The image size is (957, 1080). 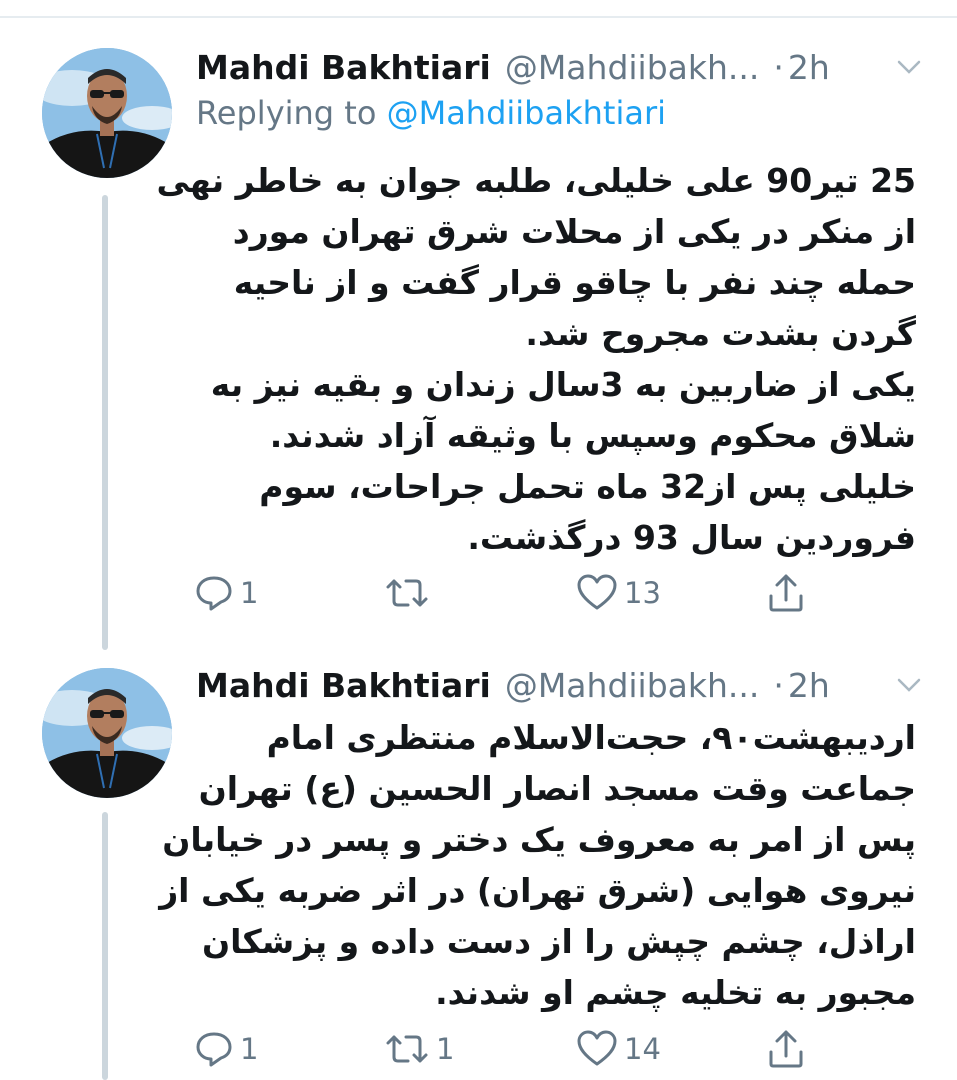 I want to click on like-count: 14, so click(x=642, y=1049).